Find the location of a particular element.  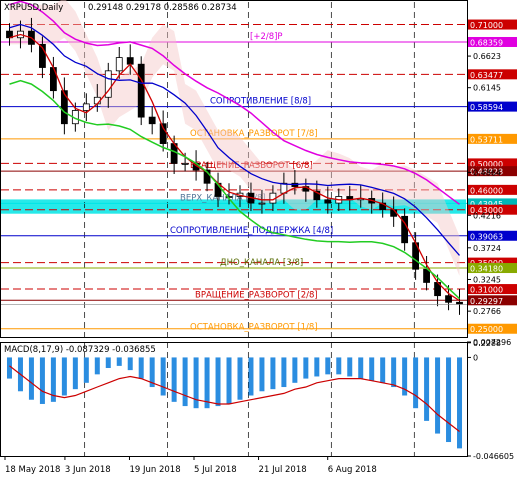

price-label: 0.53711 is located at coordinates (486, 139).